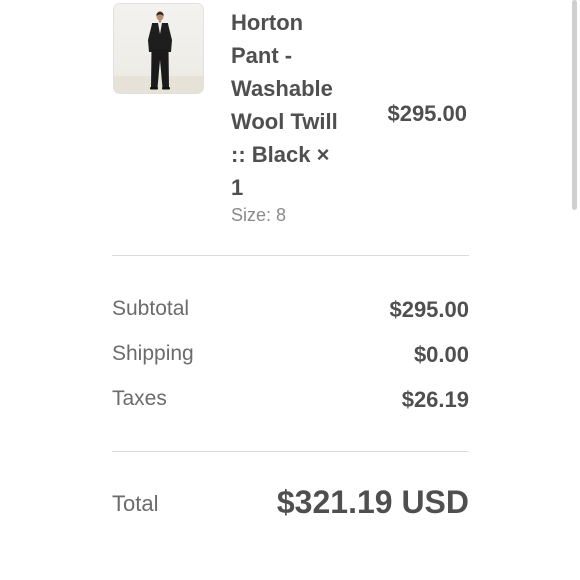 This screenshot has height=580, width=580. Describe the element at coordinates (441, 354) in the screenshot. I see `shipping-value: $0.00` at that location.